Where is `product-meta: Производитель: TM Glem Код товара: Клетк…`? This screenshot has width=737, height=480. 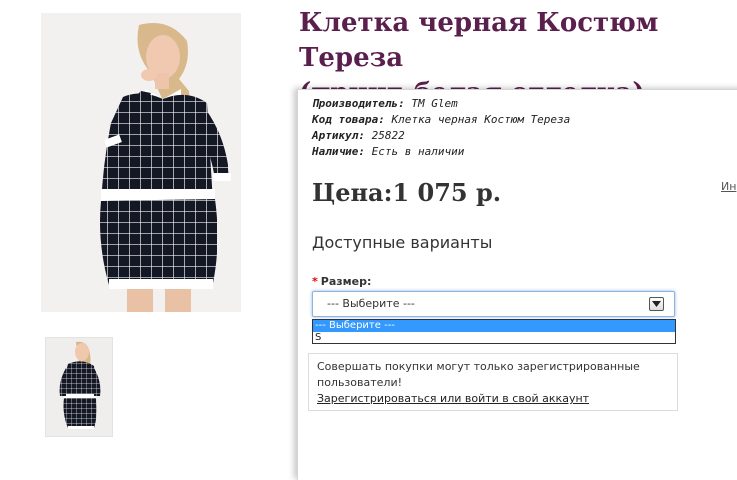 product-meta: Производитель: TM Glem Код товара: Клетк… is located at coordinates (441, 128).